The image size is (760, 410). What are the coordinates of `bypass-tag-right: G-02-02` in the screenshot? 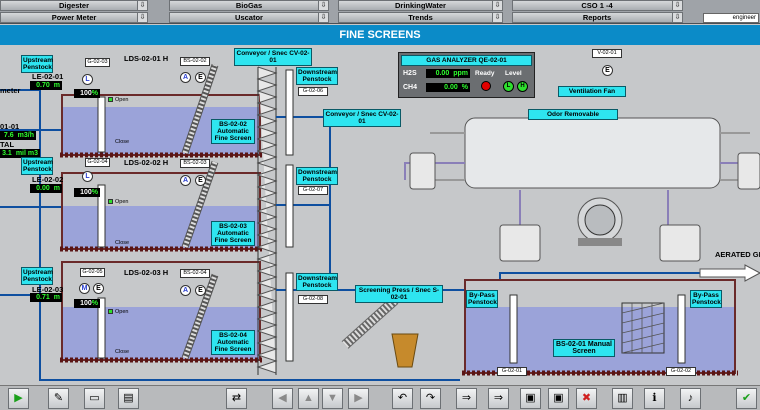 It's located at (681, 371).